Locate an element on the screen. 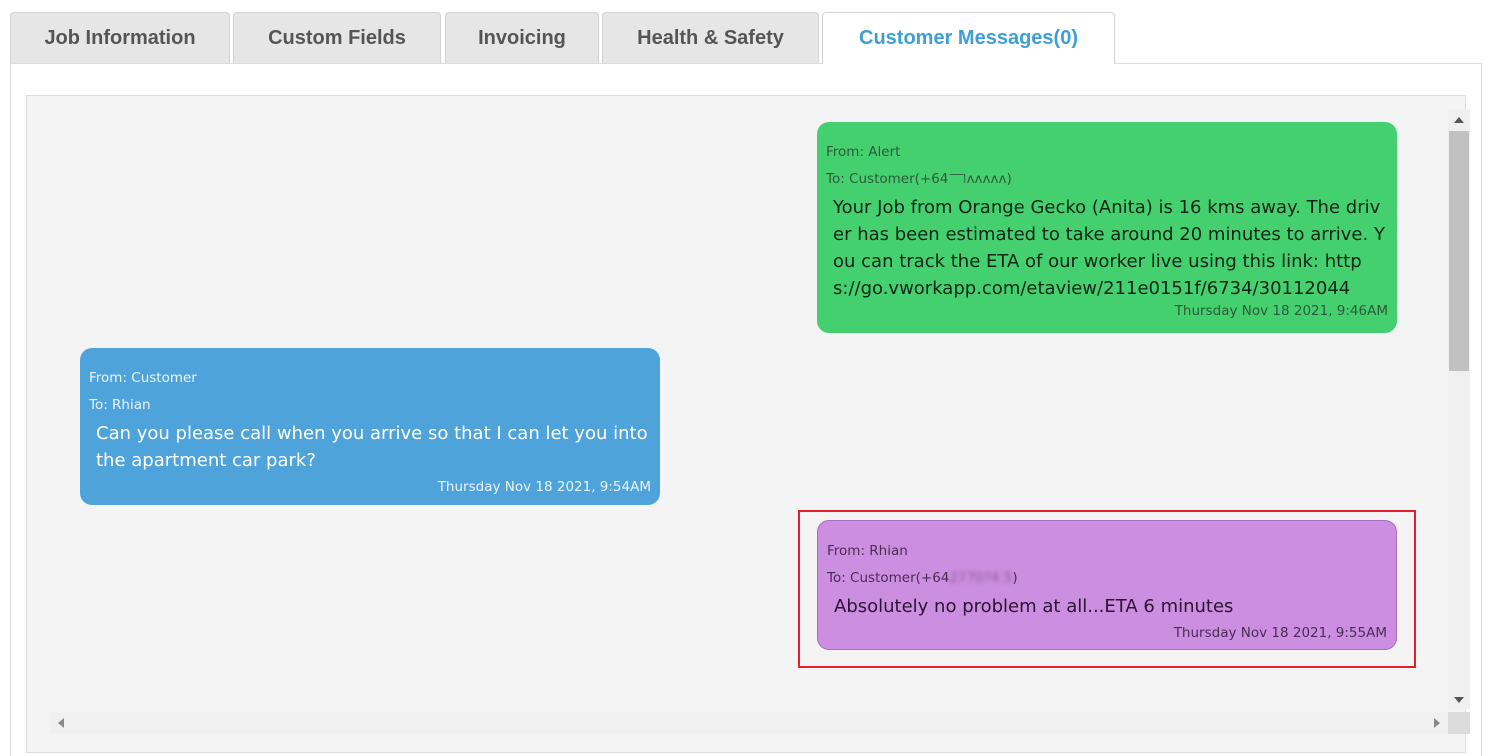 The height and width of the screenshot is (756, 1490). message-timestamp: Thursday Nov 18 2021, 9:55AM is located at coordinates (1280, 633).